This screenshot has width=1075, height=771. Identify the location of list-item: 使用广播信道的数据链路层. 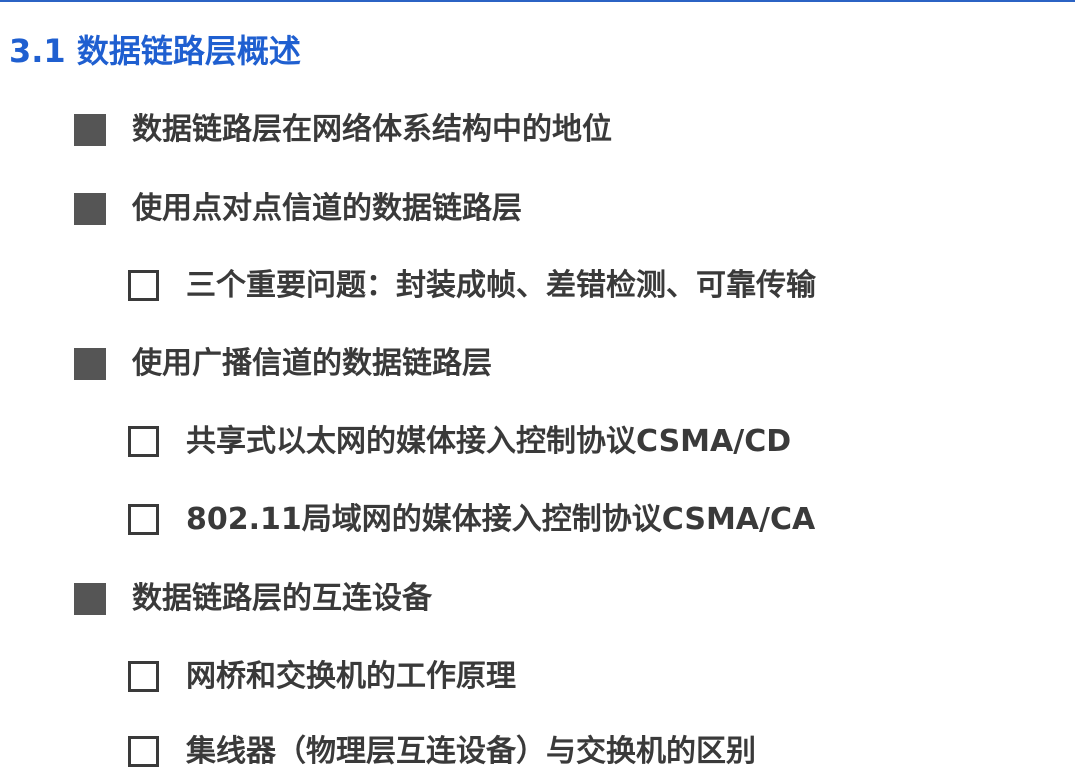
(283, 364).